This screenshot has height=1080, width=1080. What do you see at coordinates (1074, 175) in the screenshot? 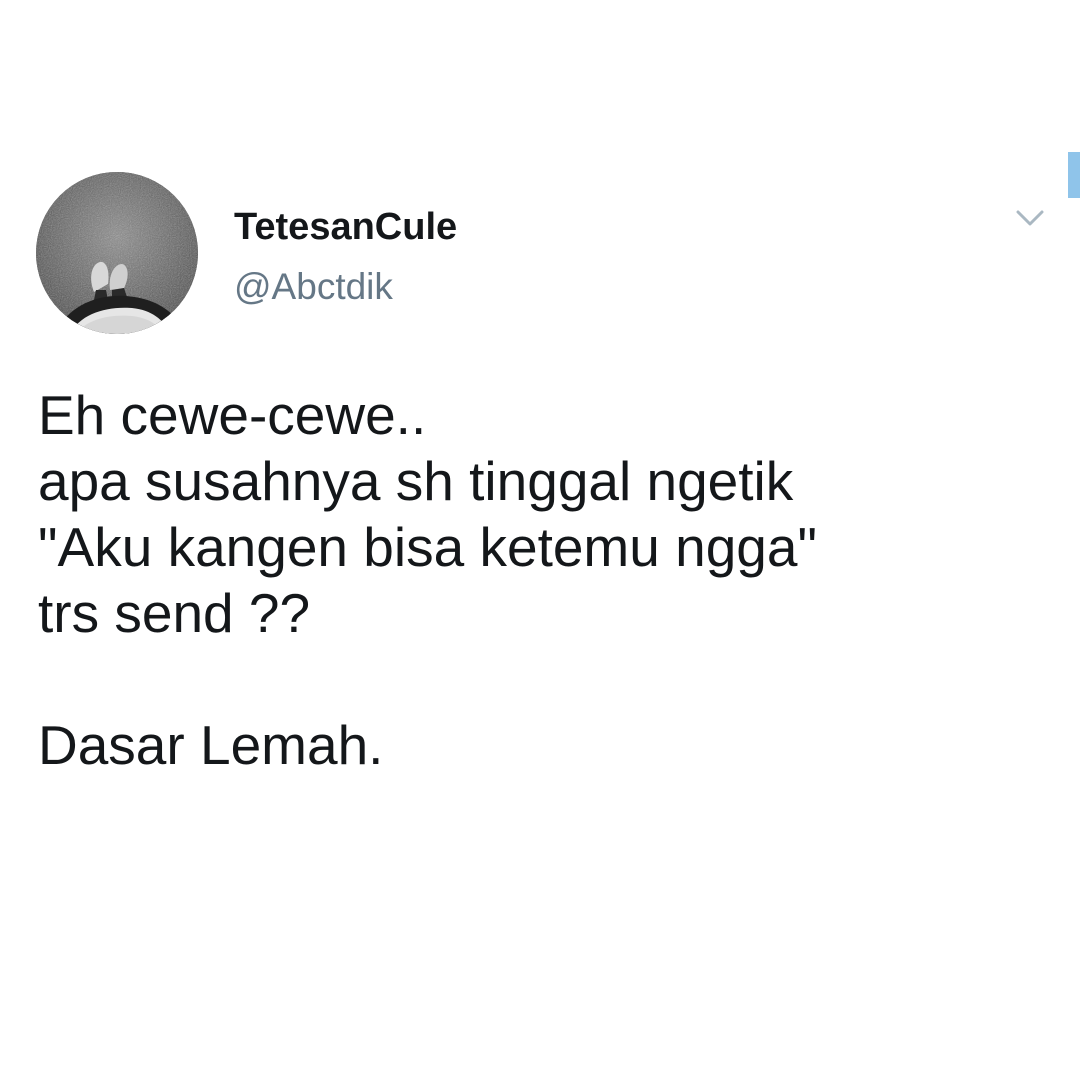
I see `scroll-indicator` at bounding box center [1074, 175].